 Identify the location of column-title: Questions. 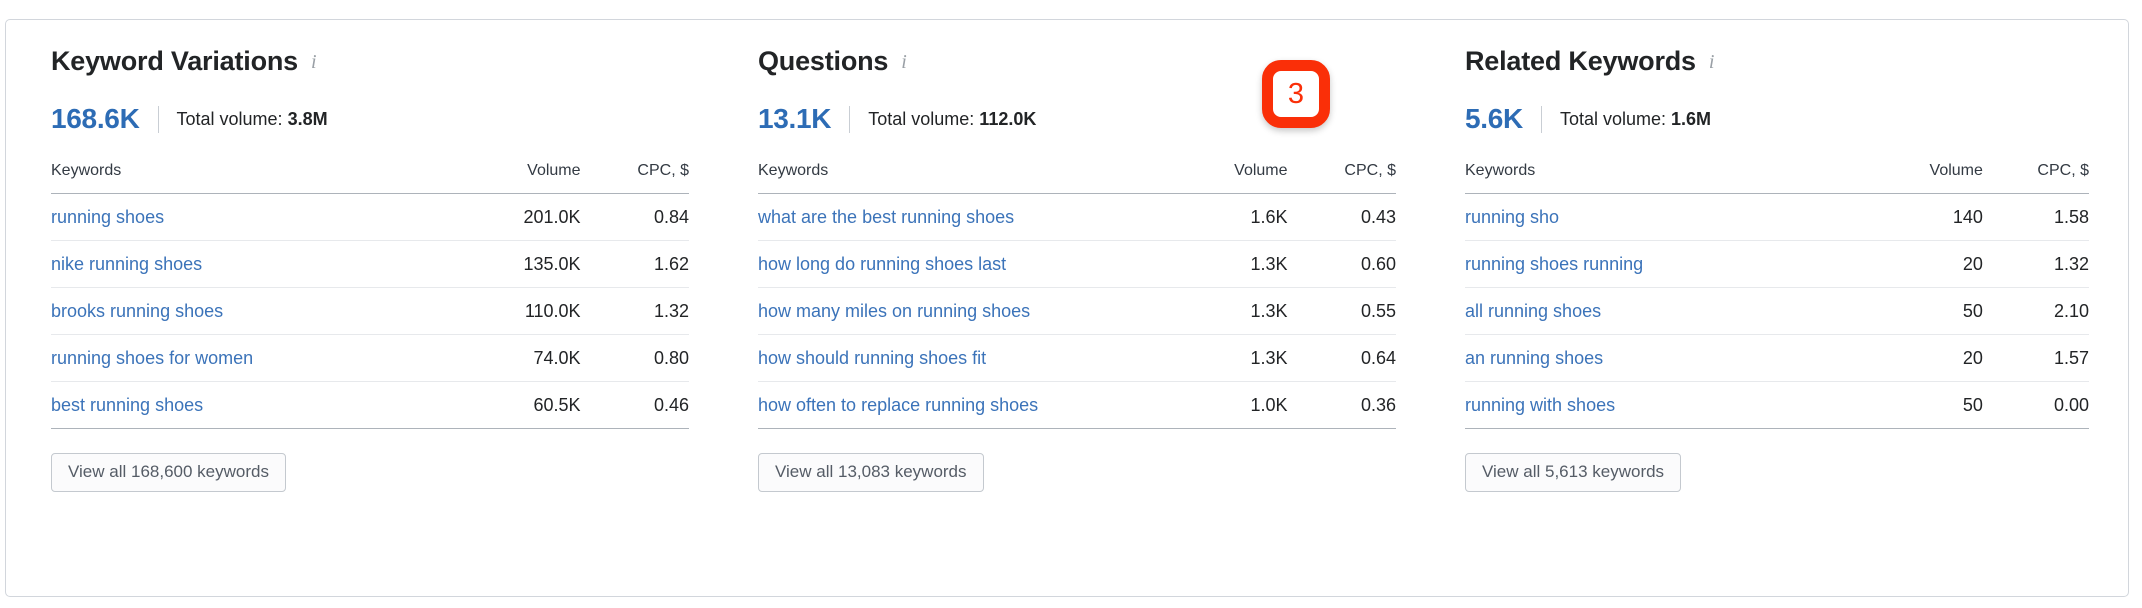
(823, 61).